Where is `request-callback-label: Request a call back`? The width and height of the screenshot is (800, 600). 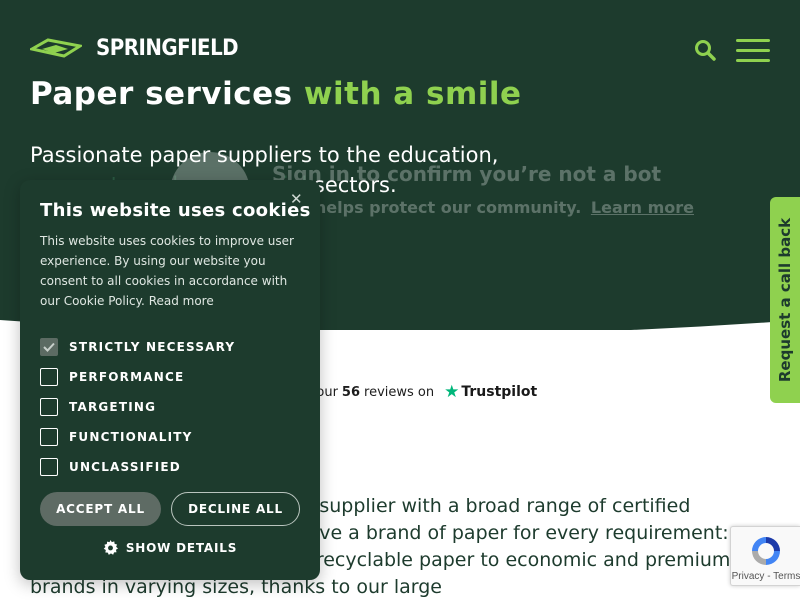 request-callback-label: Request a call back is located at coordinates (785, 300).